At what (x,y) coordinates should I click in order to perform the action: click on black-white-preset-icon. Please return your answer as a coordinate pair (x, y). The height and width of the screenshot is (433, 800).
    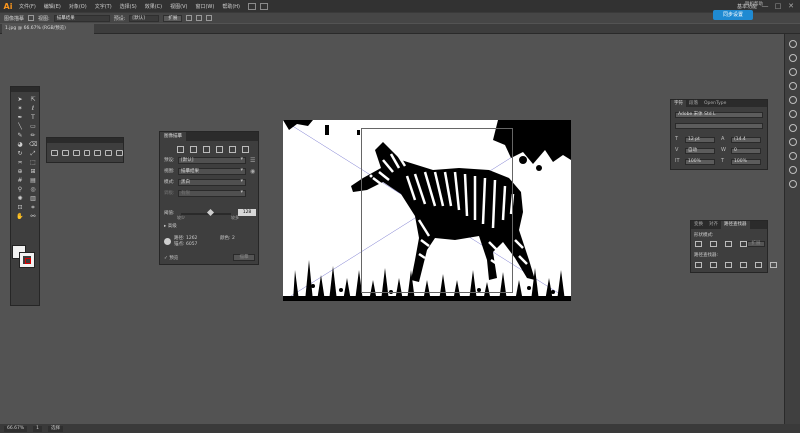
    Looking at the image, I should click on (232, 149).